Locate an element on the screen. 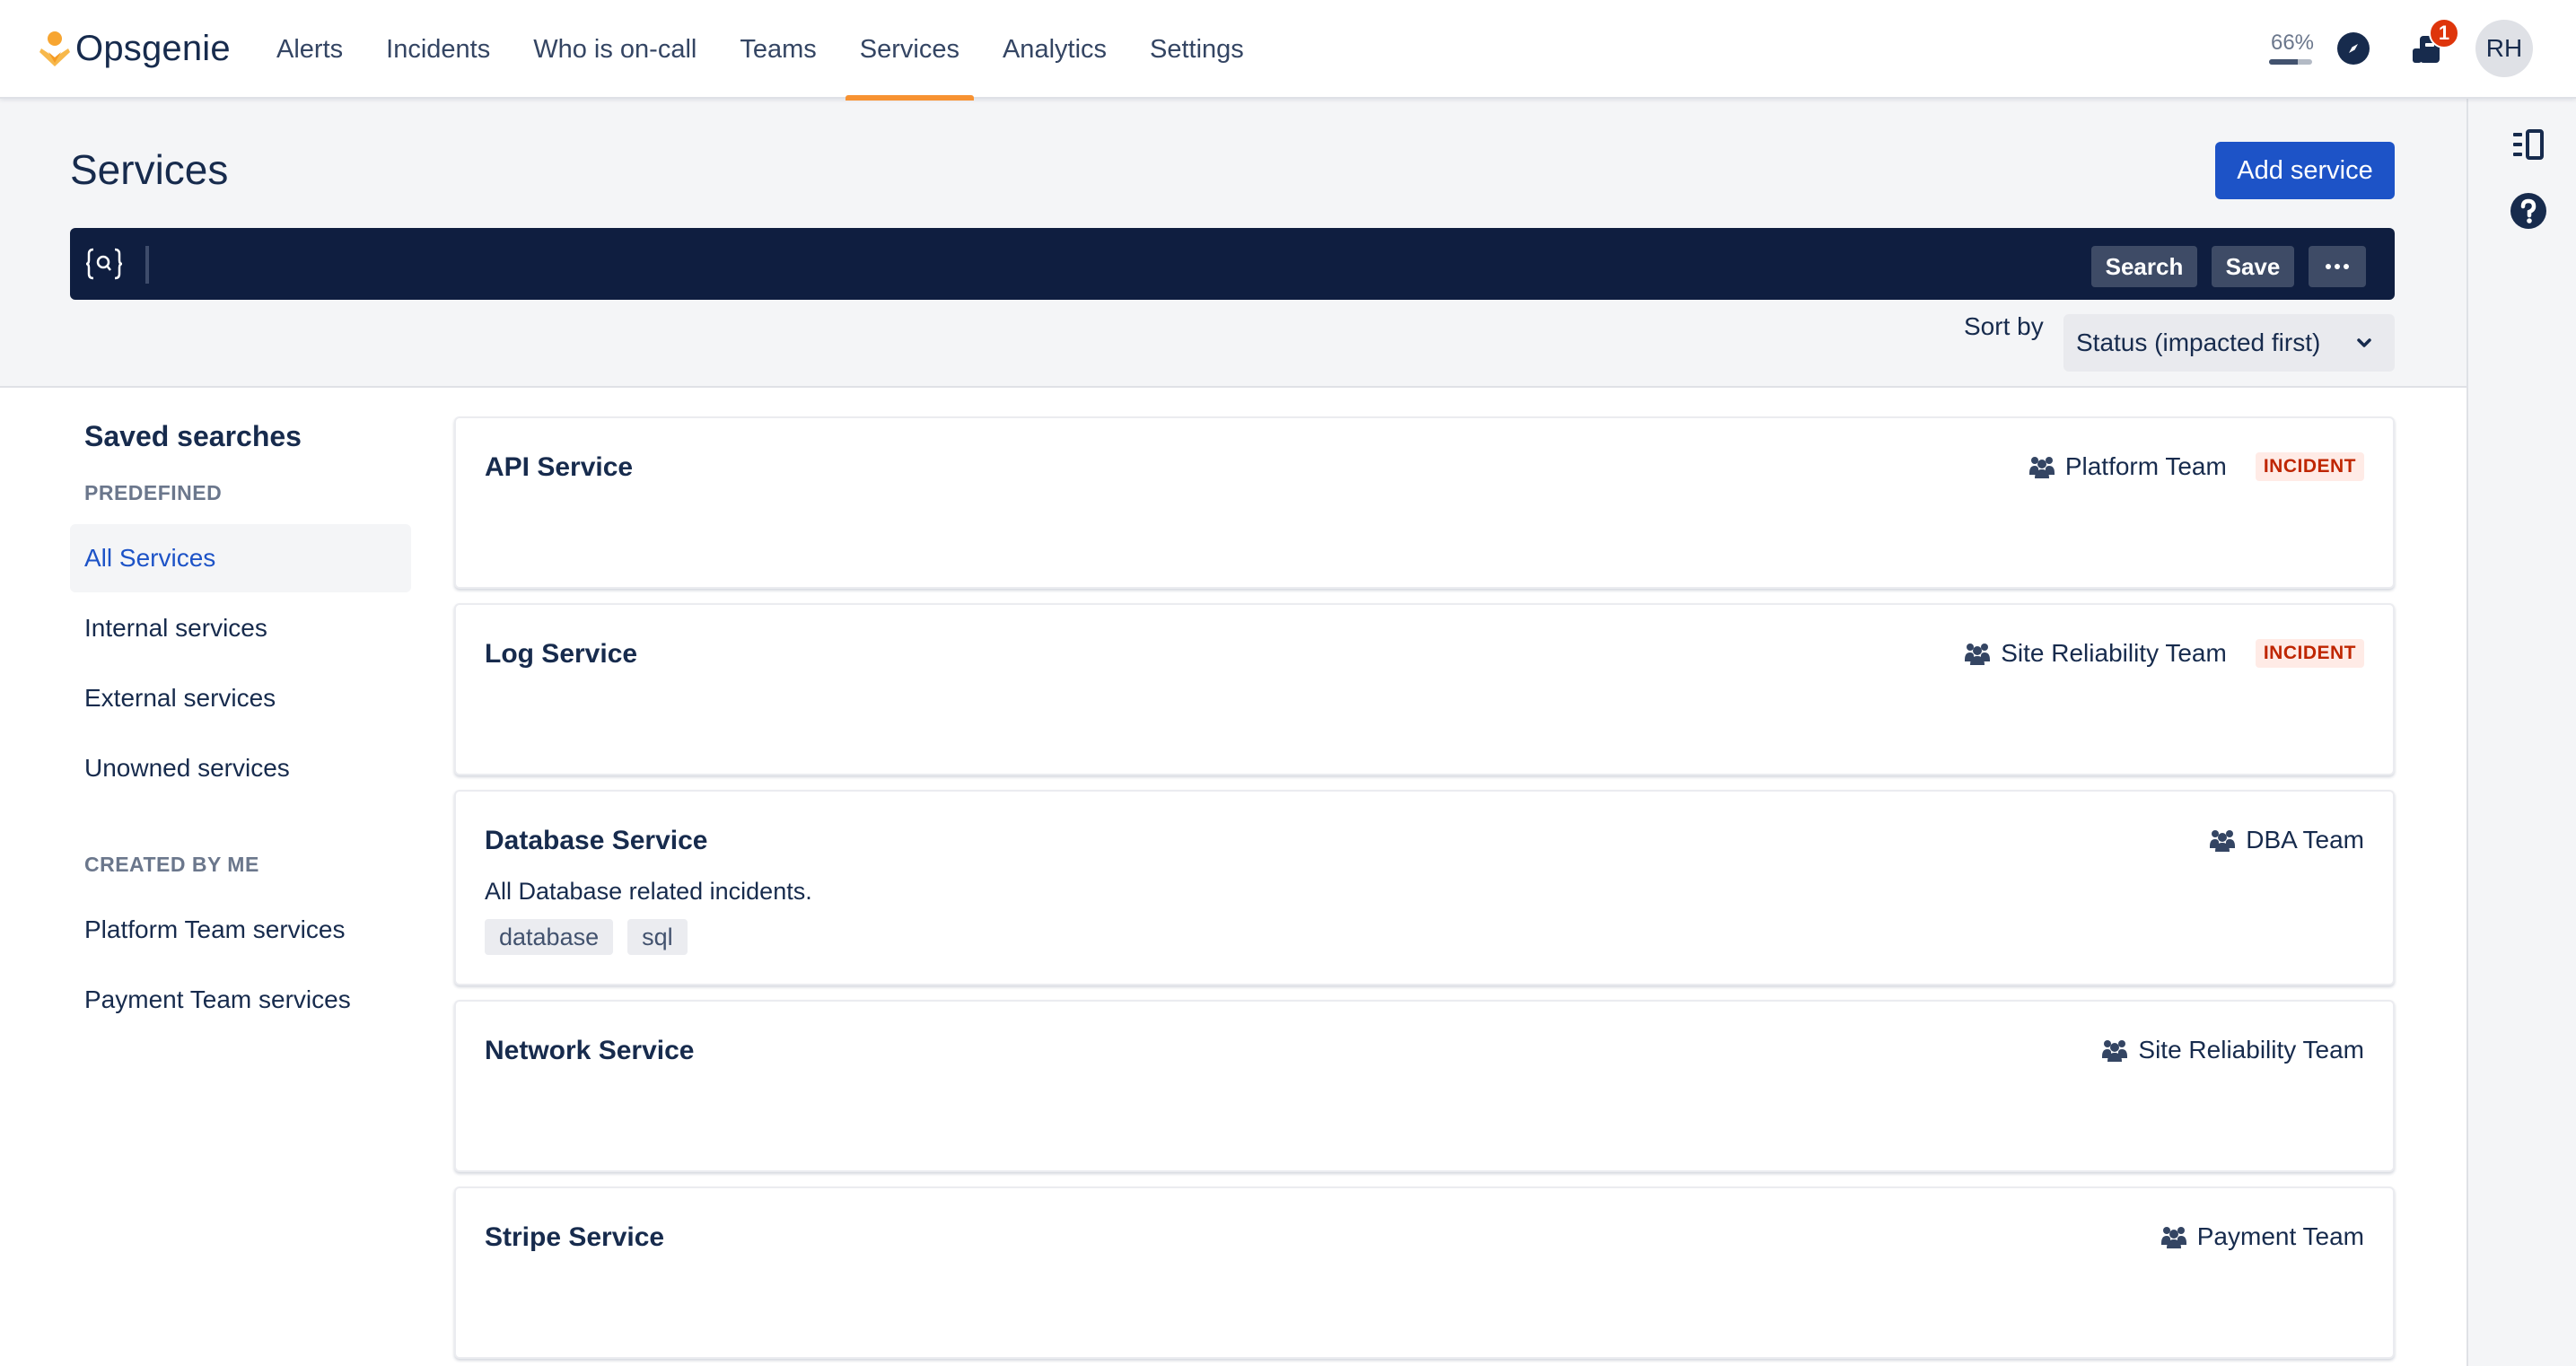 This screenshot has height=1366, width=2576. team-name: Payment Team is located at coordinates (2280, 1236).